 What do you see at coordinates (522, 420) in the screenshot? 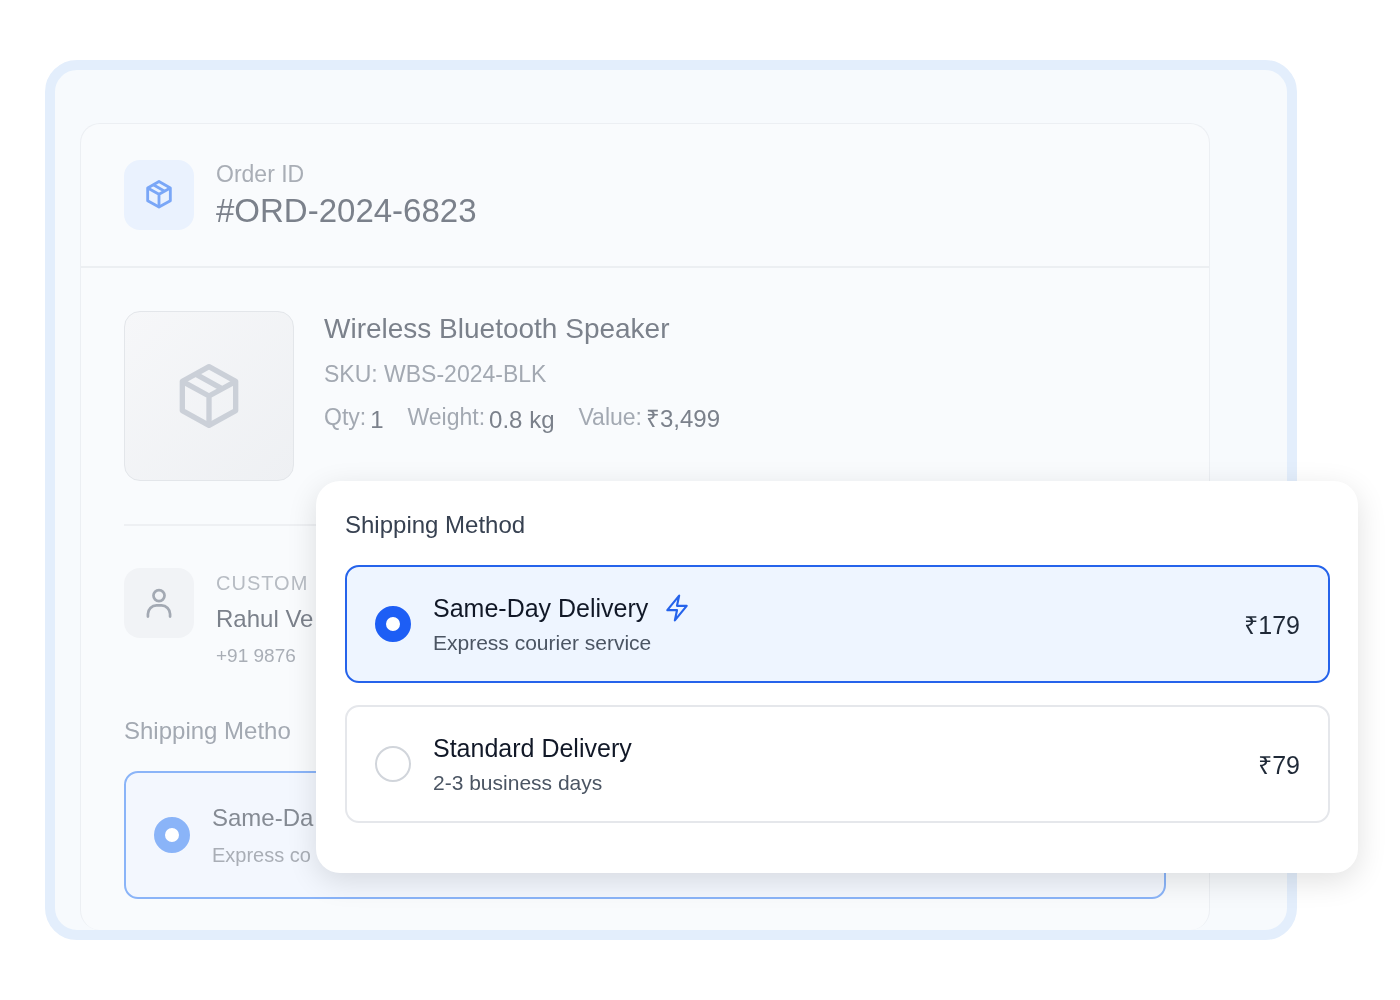
I see `spec-value: 0.8 kg` at bounding box center [522, 420].